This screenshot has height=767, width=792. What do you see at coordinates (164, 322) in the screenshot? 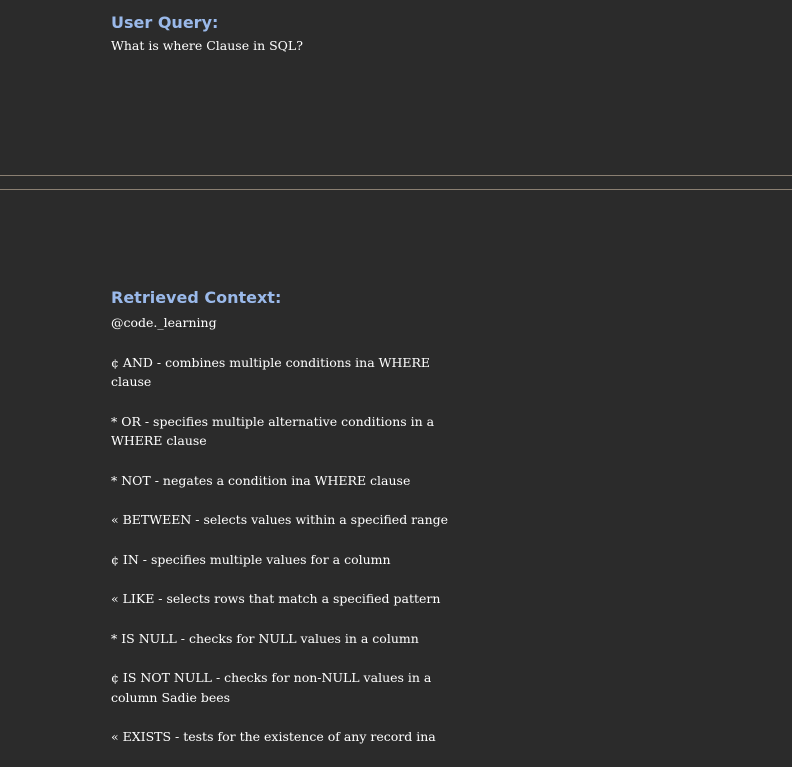
I see `context-source: @code._learning` at bounding box center [164, 322].